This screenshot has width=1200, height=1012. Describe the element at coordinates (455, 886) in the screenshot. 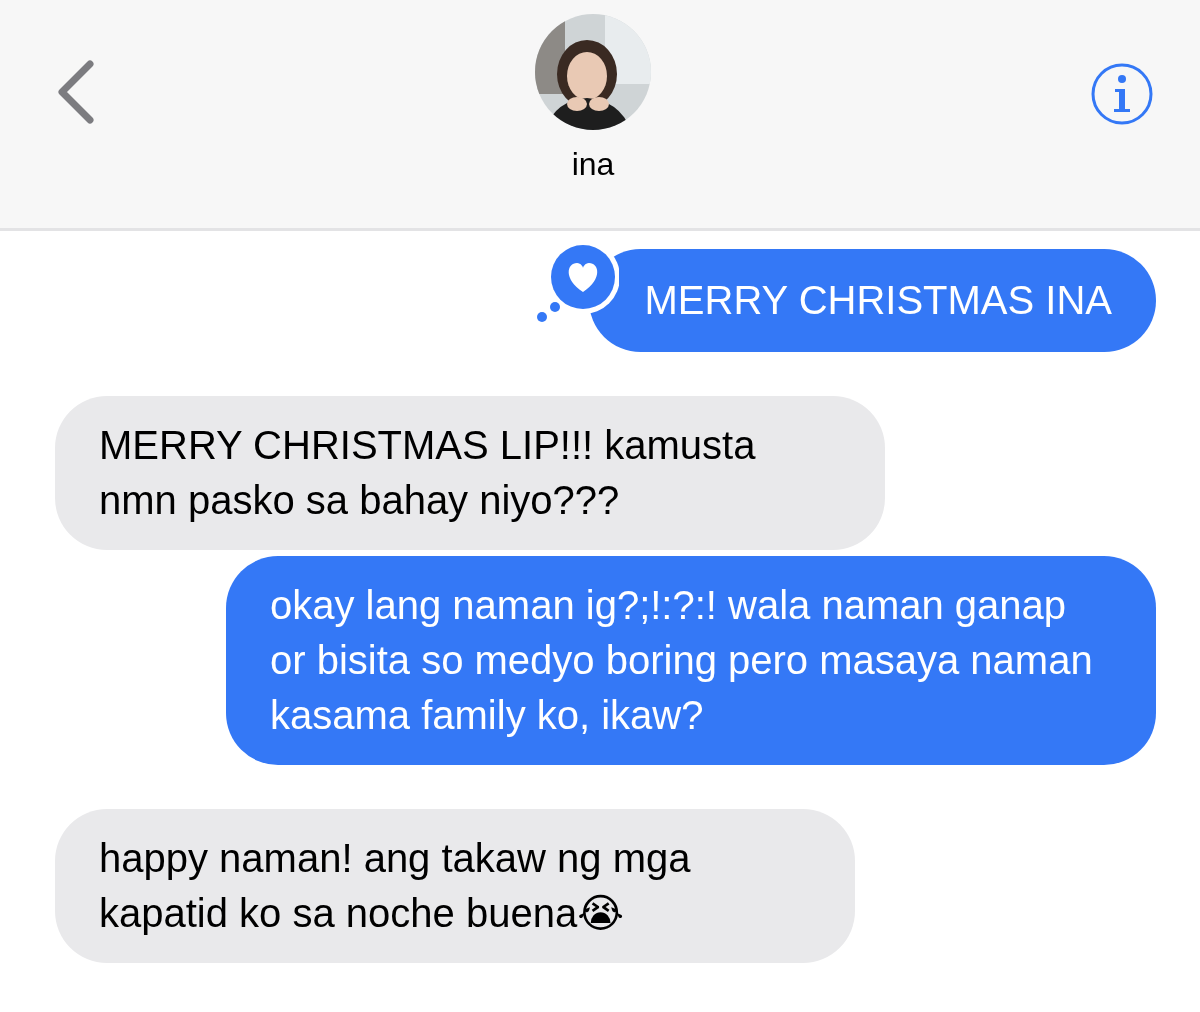

I see `message-bubble: happy naman! ang takaw ng mga kapatid ko sa noche buena😭` at that location.